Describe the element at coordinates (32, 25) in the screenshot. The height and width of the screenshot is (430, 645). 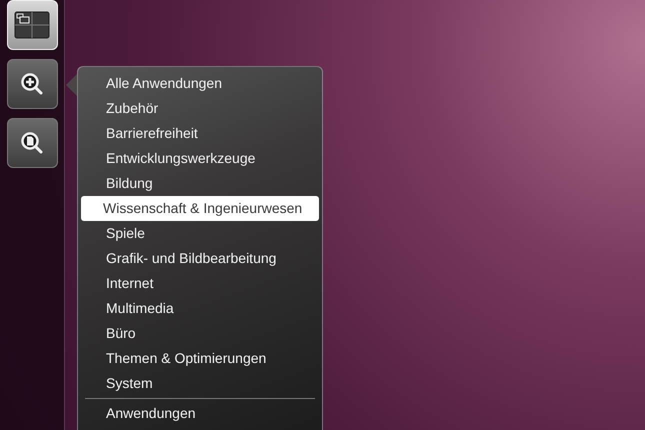
I see `workspace-switcher-icon` at that location.